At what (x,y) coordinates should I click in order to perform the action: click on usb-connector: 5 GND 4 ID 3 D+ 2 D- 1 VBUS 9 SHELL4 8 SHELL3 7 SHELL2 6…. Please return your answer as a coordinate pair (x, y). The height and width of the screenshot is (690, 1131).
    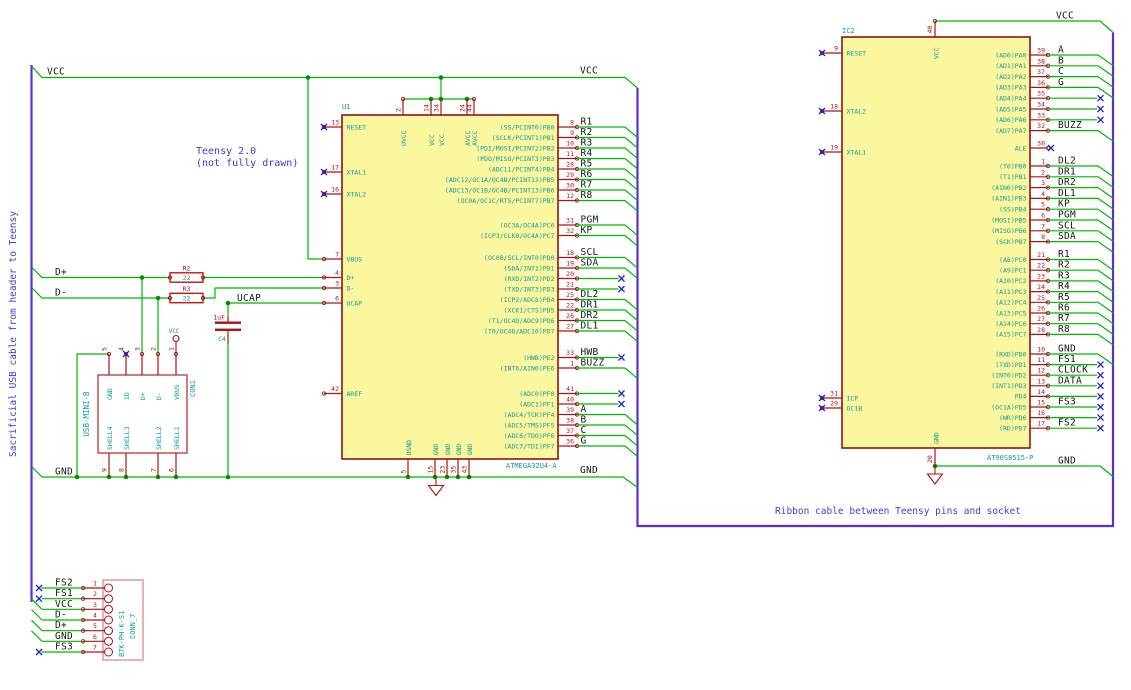
    Looking at the image, I should click on (142, 412).